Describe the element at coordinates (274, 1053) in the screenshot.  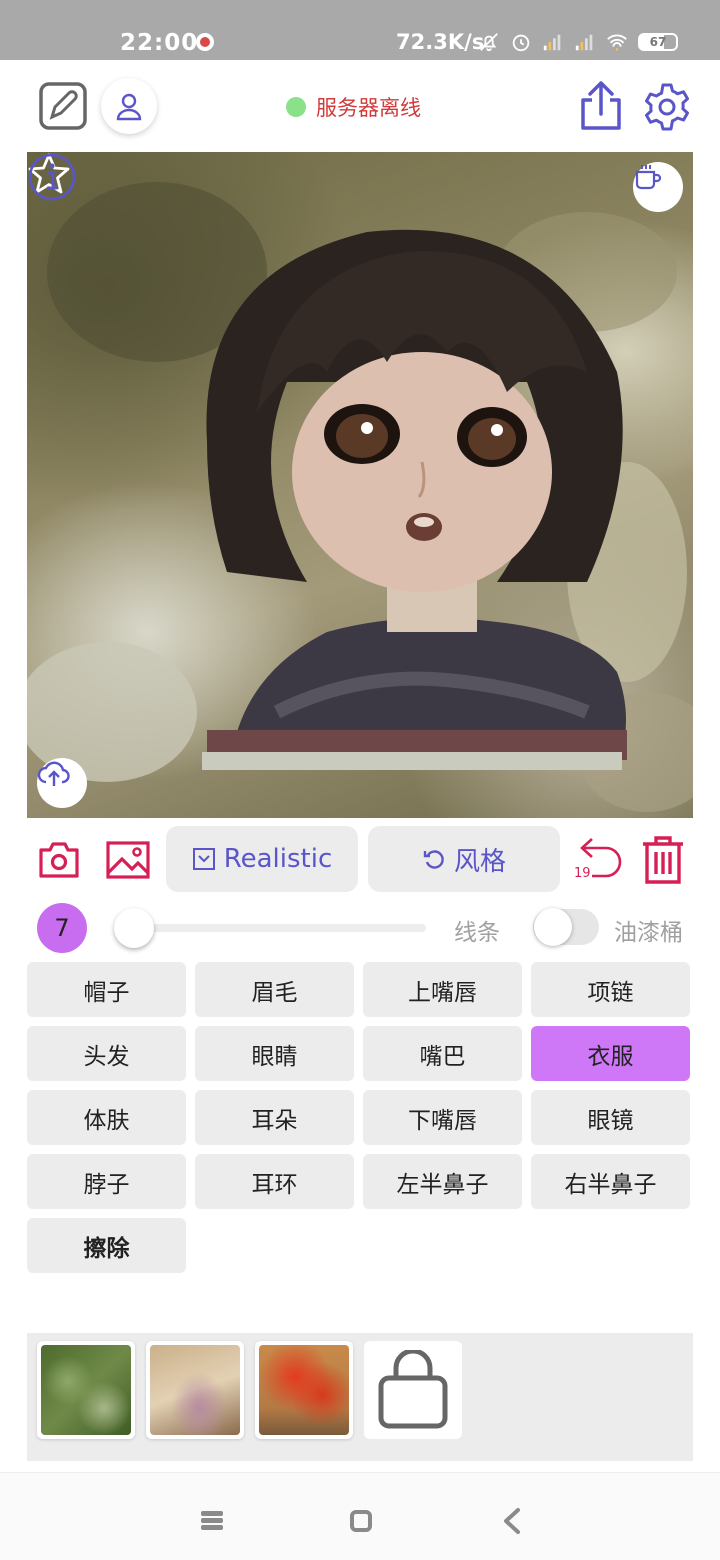
I see `part-button: 眼睛` at that location.